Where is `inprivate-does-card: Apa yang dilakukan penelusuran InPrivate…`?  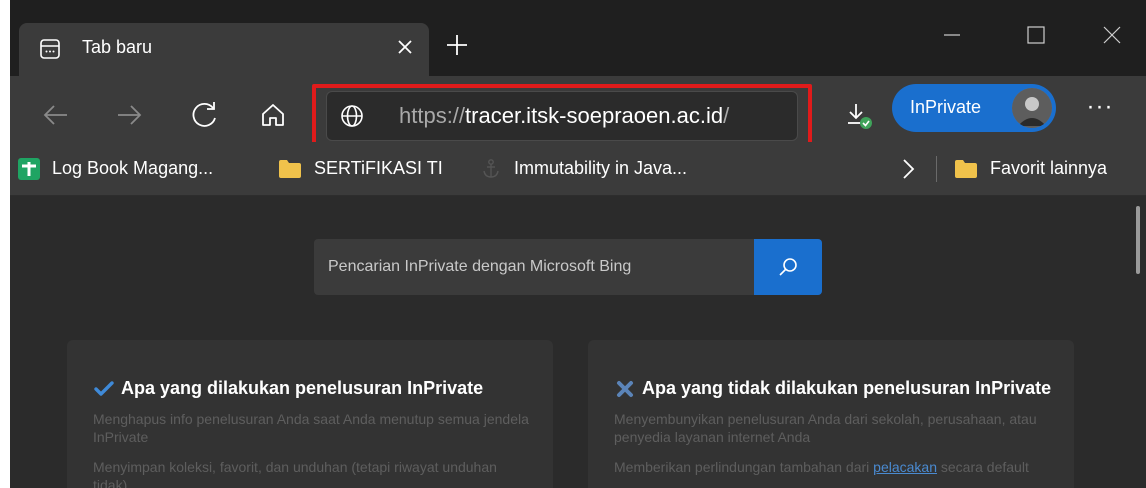
inprivate-does-card: Apa yang dilakukan penelusuran InPrivate… is located at coordinates (310, 414).